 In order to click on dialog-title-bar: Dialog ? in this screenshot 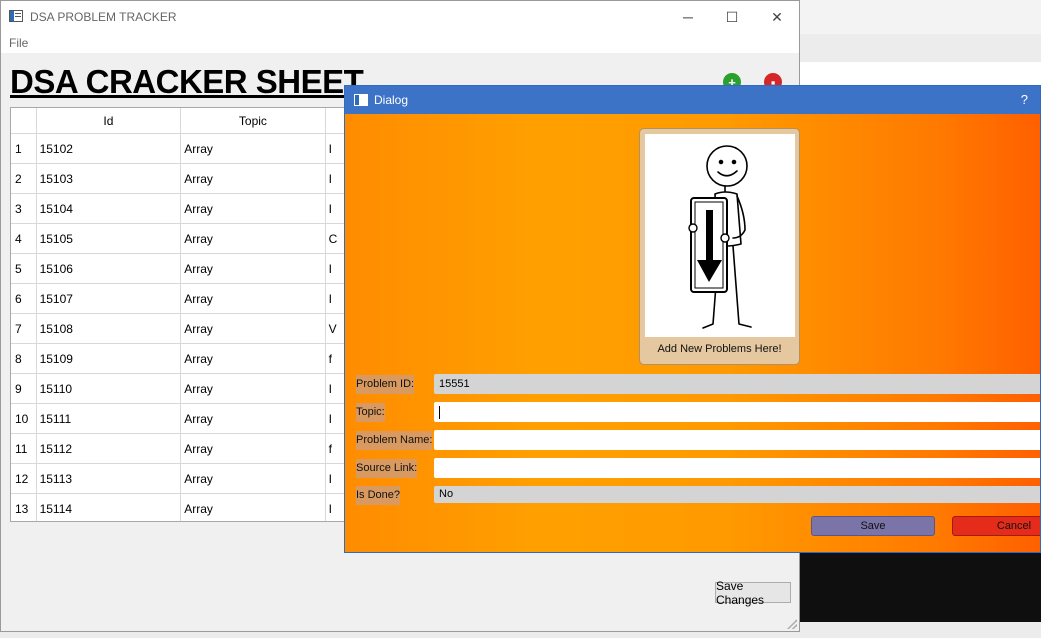, I will do `click(692, 100)`.